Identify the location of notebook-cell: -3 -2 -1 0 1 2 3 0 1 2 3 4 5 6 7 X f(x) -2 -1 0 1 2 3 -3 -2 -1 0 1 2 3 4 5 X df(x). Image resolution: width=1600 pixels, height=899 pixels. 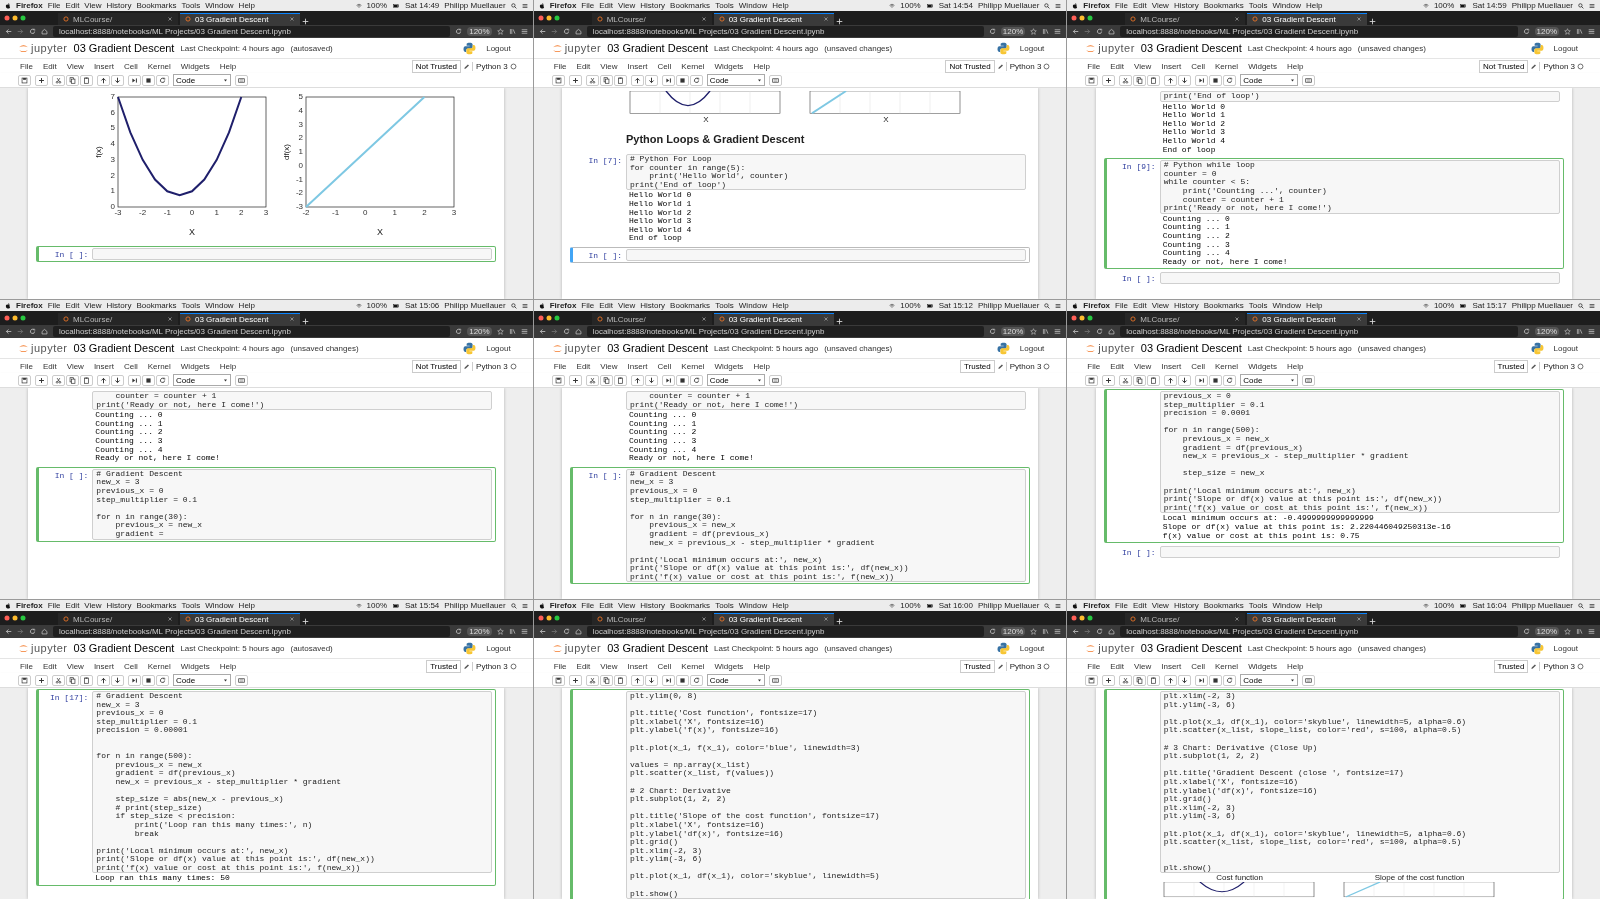
(266, 167).